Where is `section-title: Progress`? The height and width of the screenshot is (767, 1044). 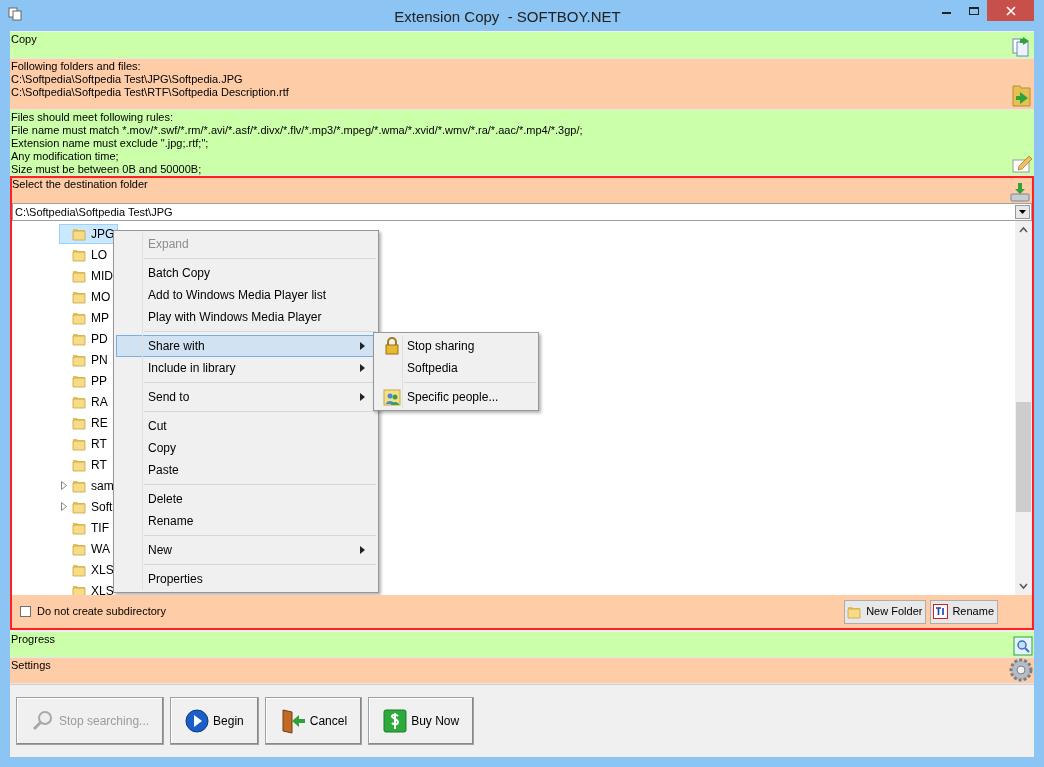
section-title: Progress is located at coordinates (34, 639).